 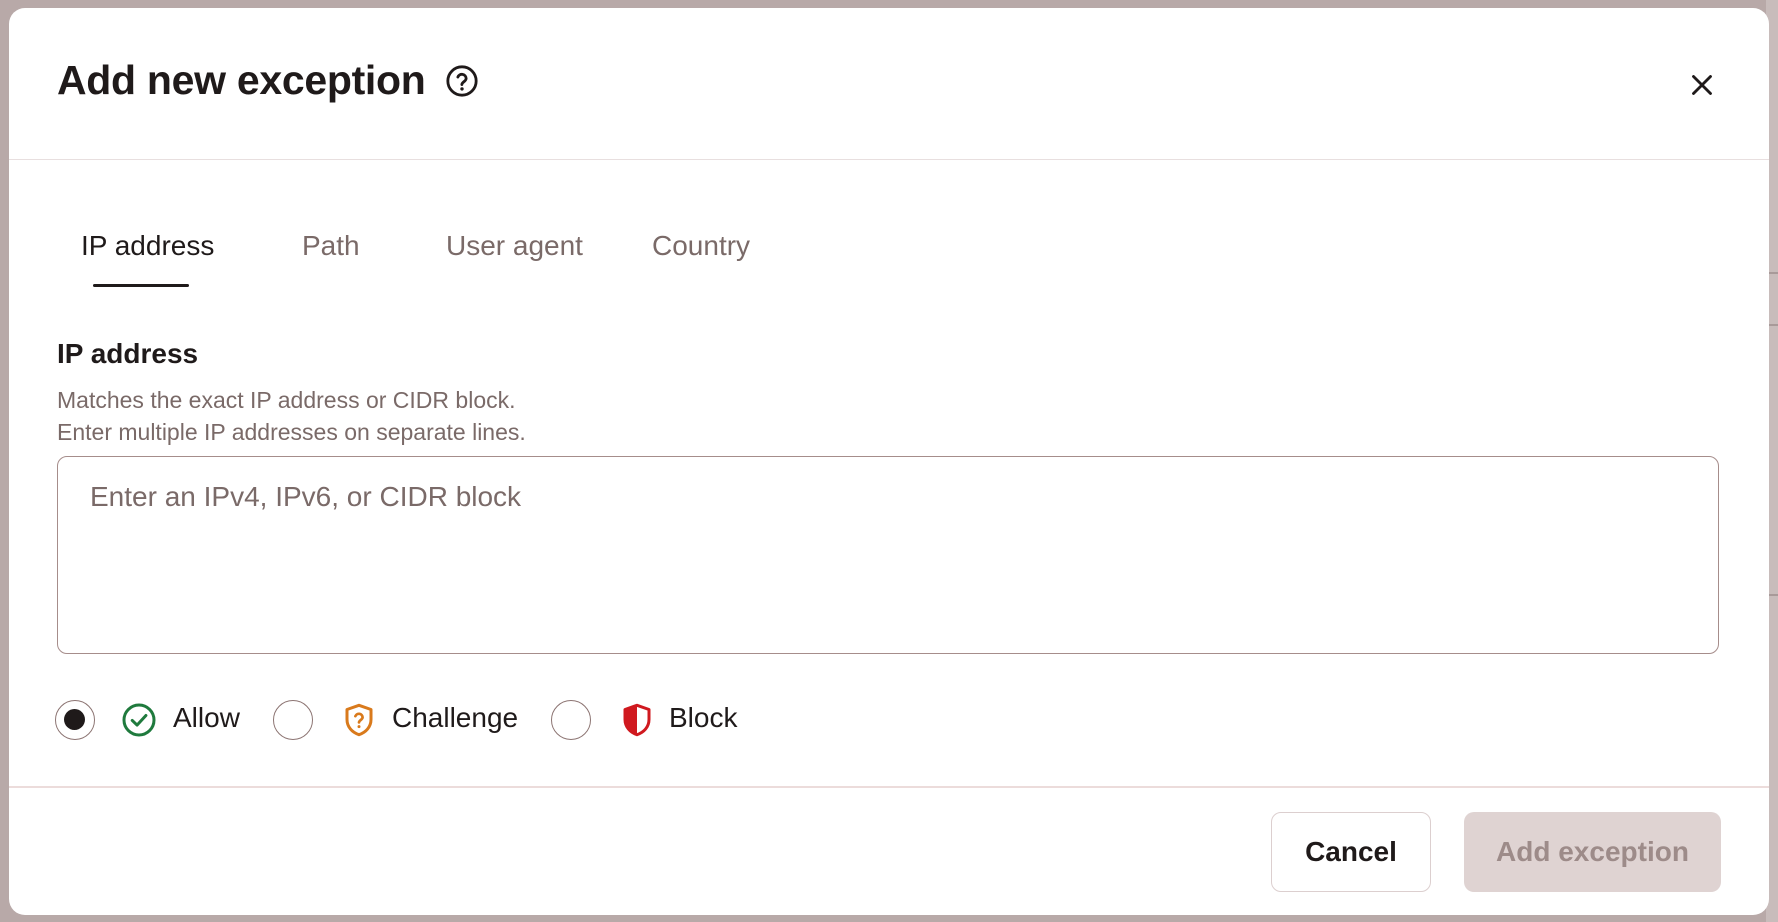 I want to click on dialog-title: Add new exception, so click(x=241, y=80).